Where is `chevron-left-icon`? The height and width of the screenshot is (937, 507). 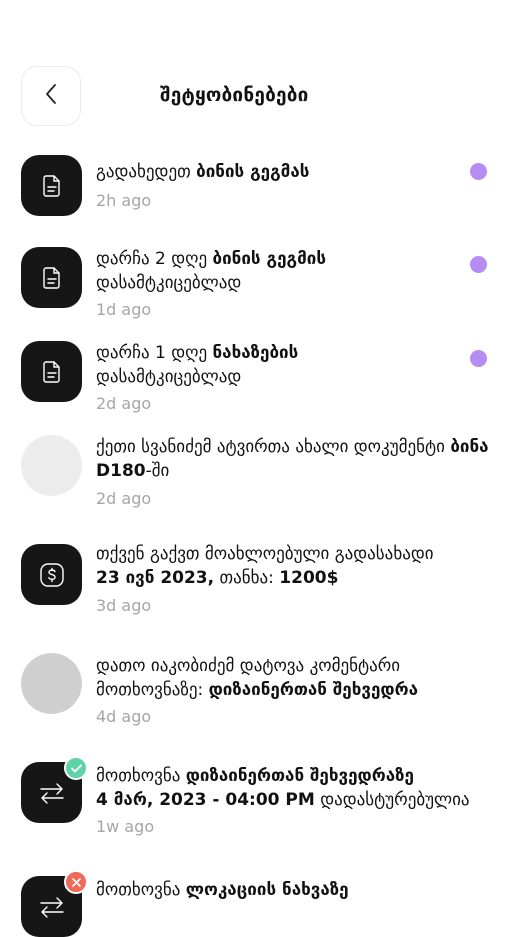
chevron-left-icon is located at coordinates (51, 96).